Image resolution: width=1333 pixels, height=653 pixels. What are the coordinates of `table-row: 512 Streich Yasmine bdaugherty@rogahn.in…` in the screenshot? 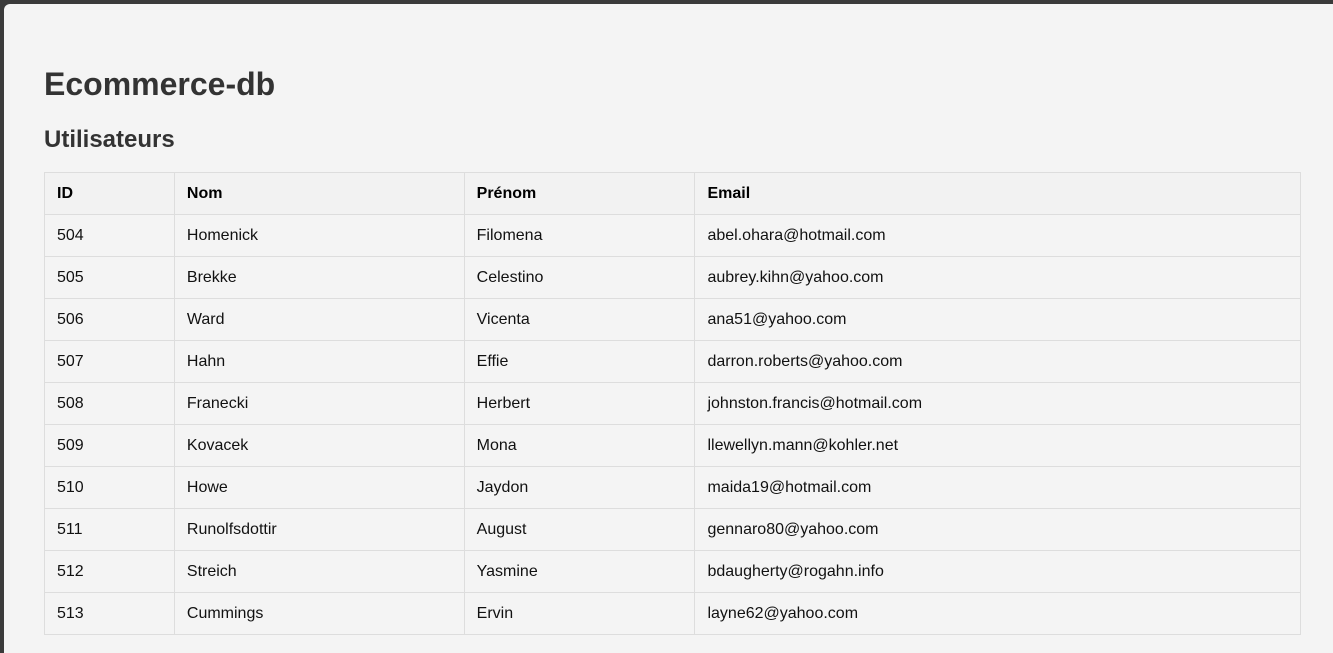 It's located at (672, 571).